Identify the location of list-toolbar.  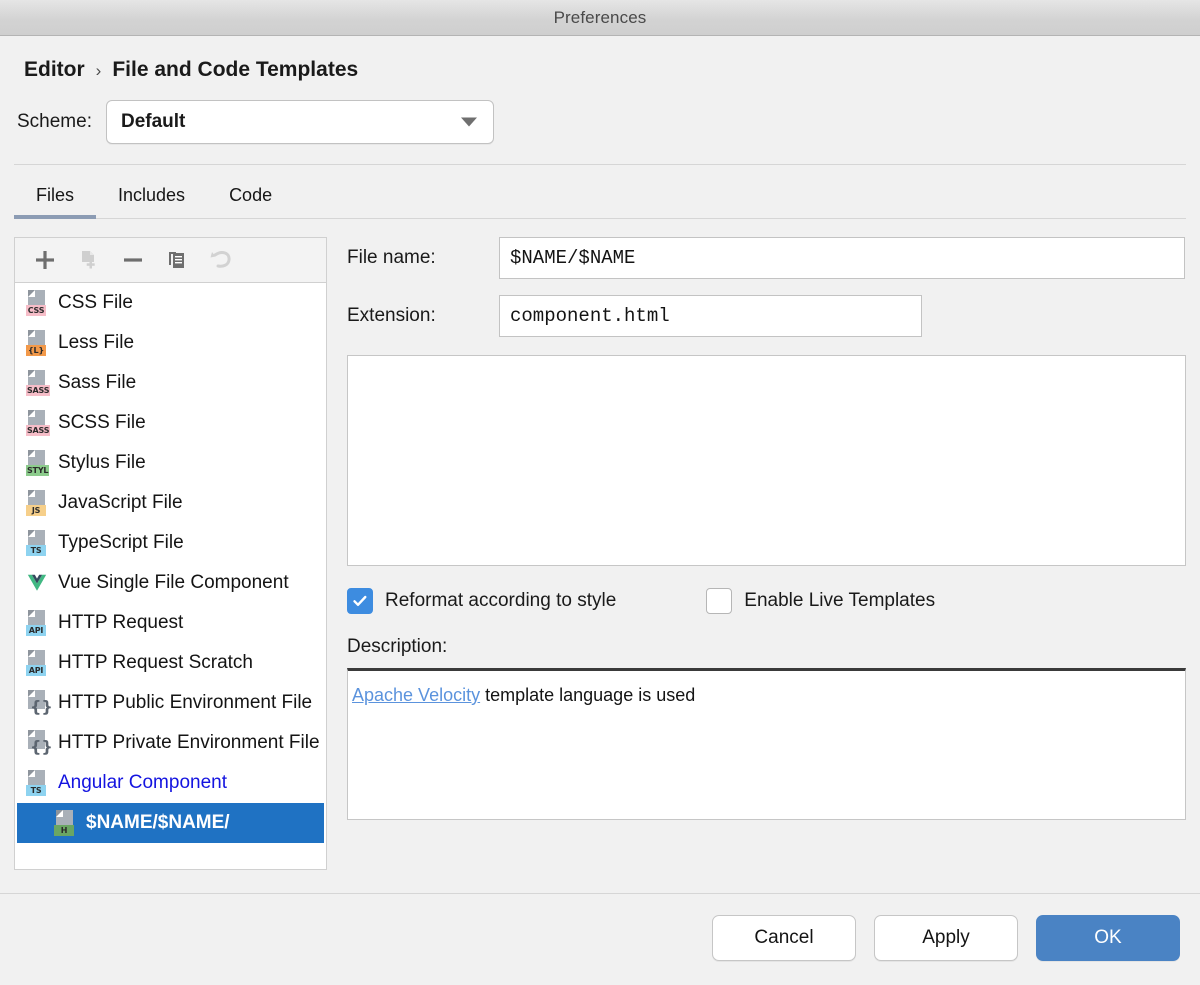
(170, 259).